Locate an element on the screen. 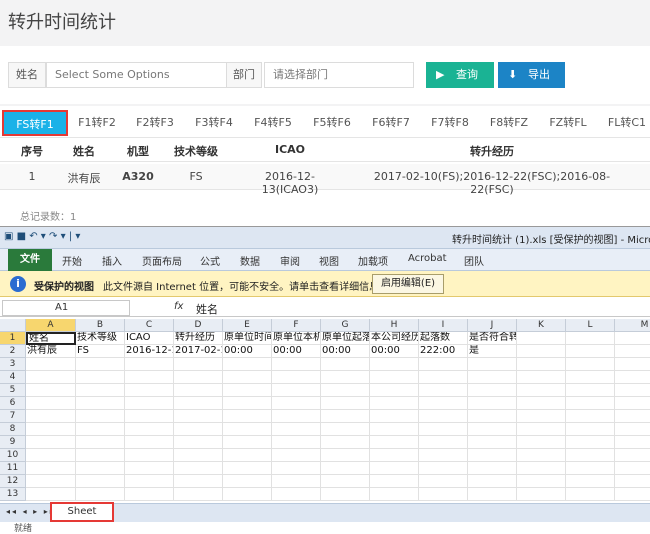  cell-b11 is located at coordinates (100, 468).